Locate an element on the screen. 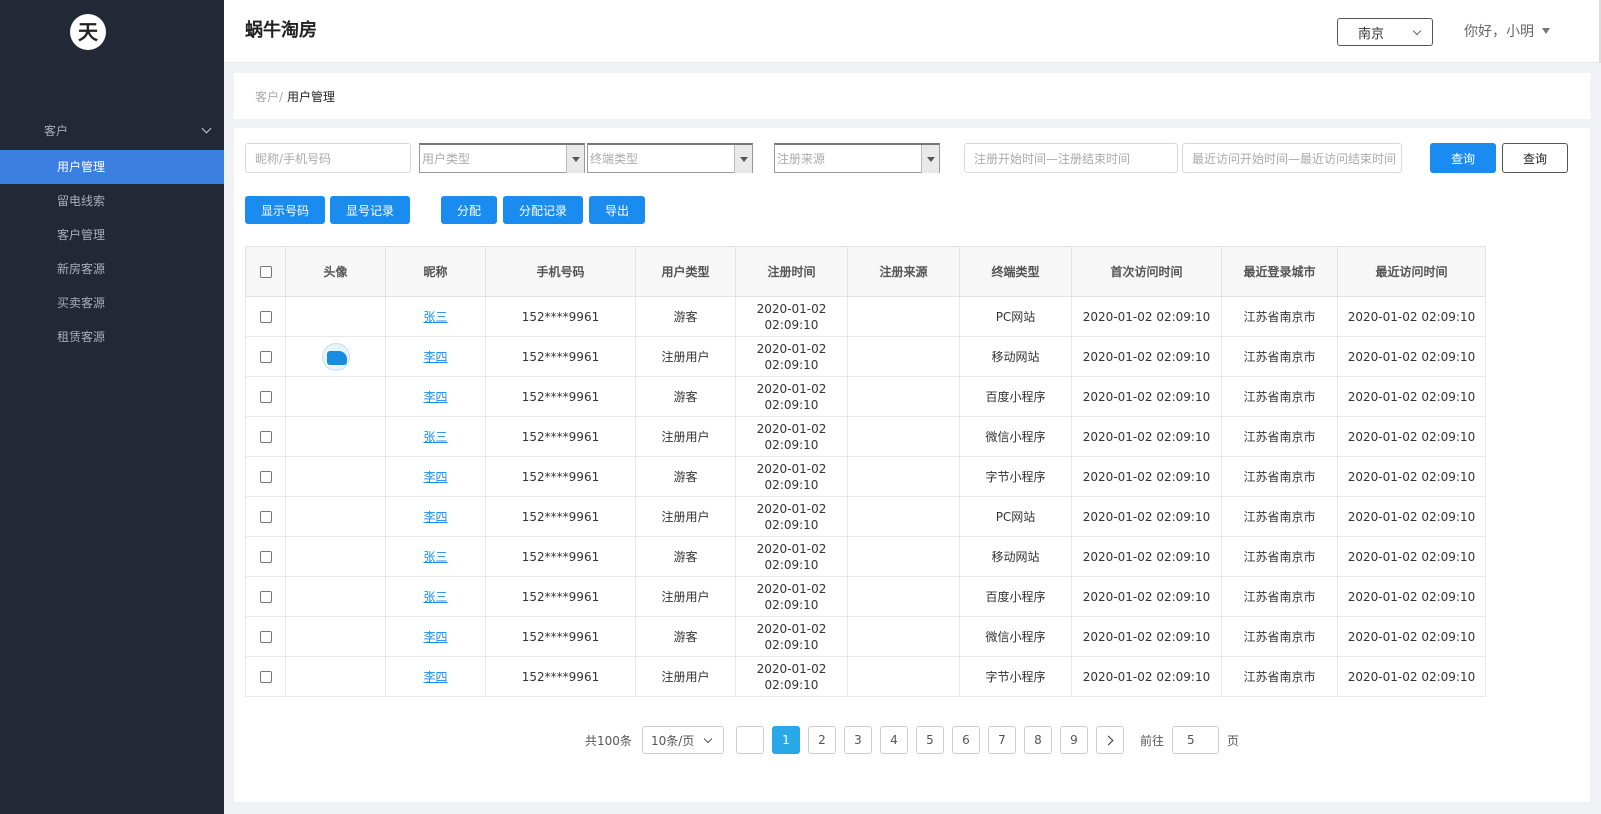  register-source-cell is located at coordinates (903, 476).